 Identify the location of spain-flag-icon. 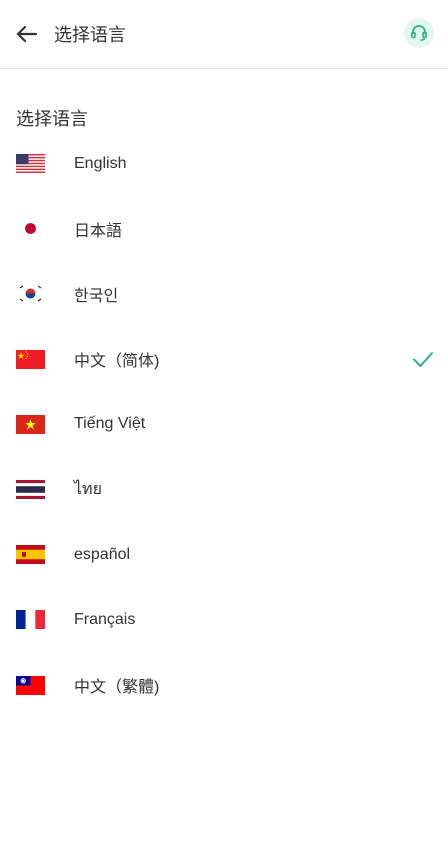
(30, 555).